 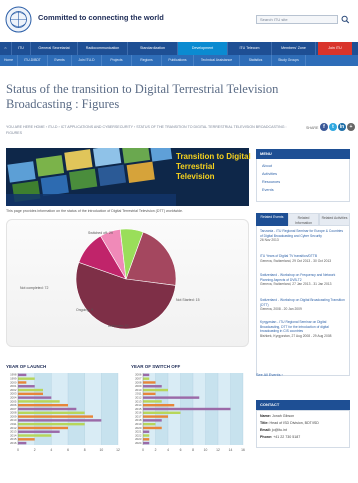 I want to click on nav-members-zone: Members' Zone, so click(x=294, y=48).